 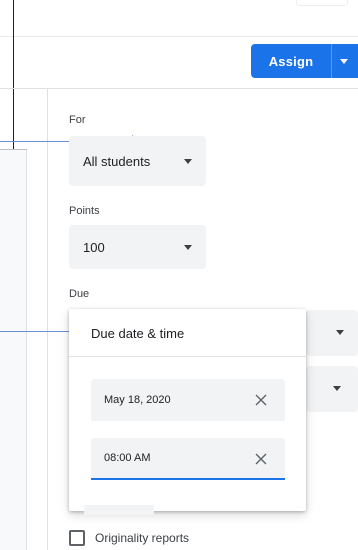 What do you see at coordinates (137, 247) in the screenshot?
I see `points-dropdown: 100` at bounding box center [137, 247].